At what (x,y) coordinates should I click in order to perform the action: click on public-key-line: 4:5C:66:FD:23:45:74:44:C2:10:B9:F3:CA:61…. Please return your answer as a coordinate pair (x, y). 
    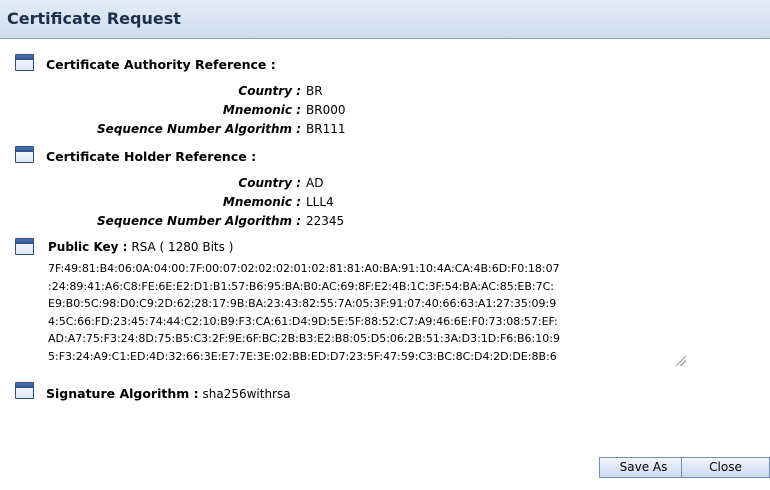
    Looking at the image, I should click on (303, 321).